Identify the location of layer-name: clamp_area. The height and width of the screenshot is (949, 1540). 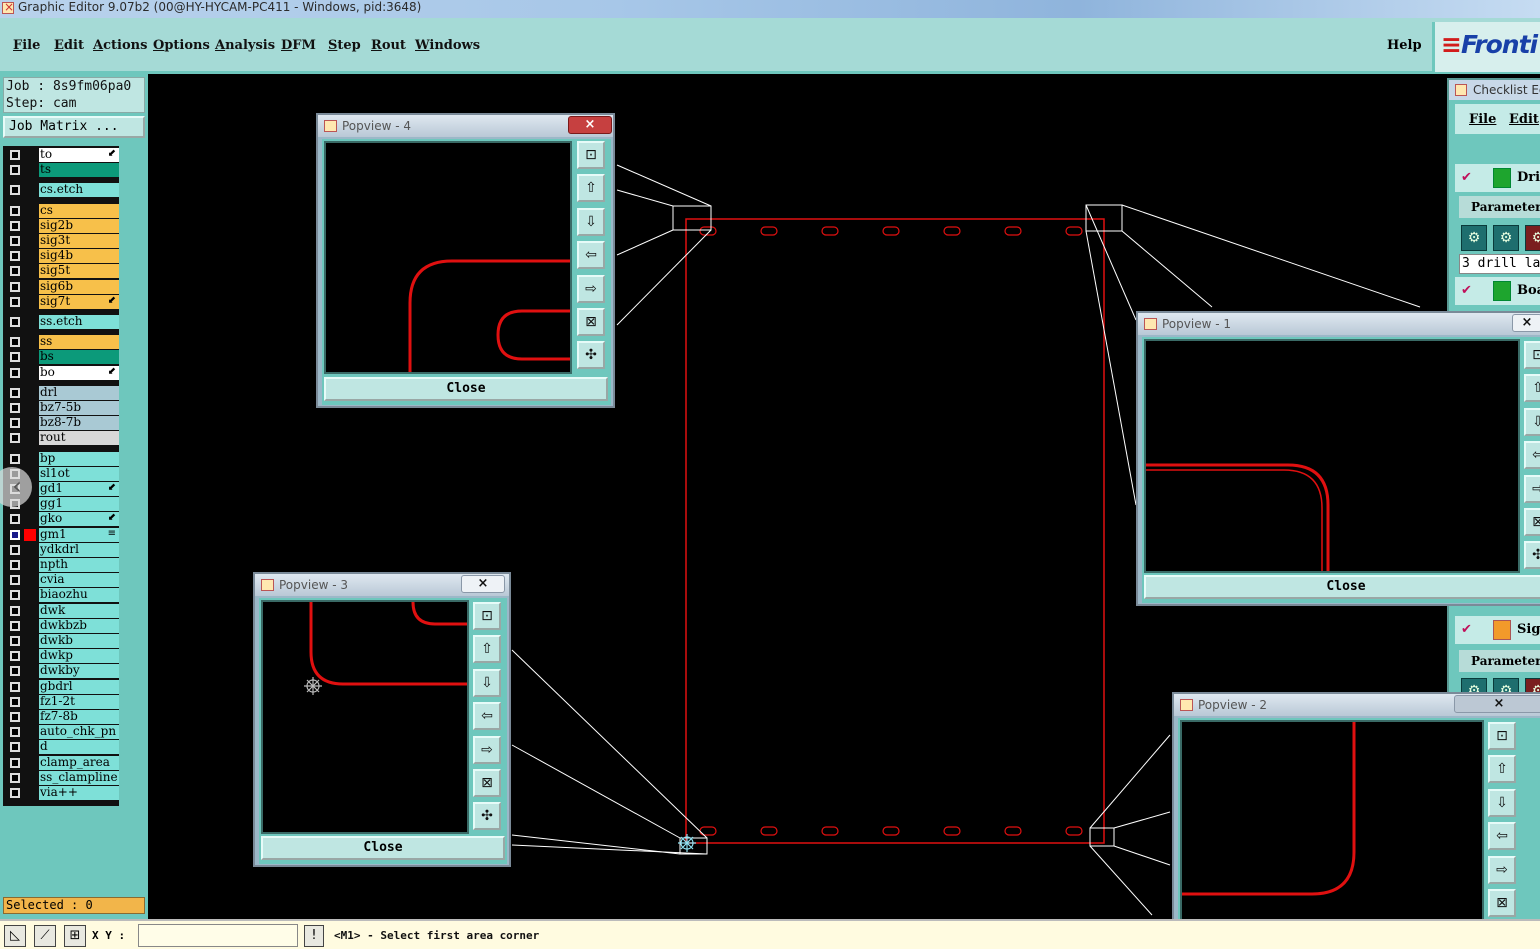
(79, 762).